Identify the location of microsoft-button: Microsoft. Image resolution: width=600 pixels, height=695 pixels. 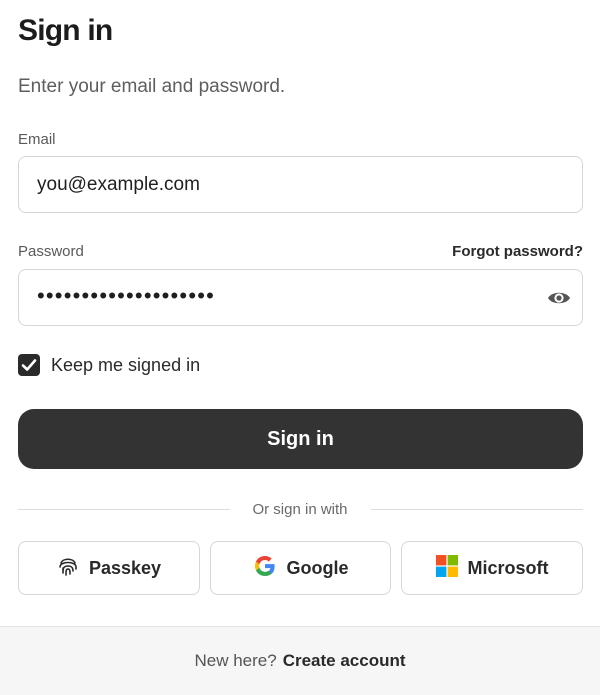
(492, 568).